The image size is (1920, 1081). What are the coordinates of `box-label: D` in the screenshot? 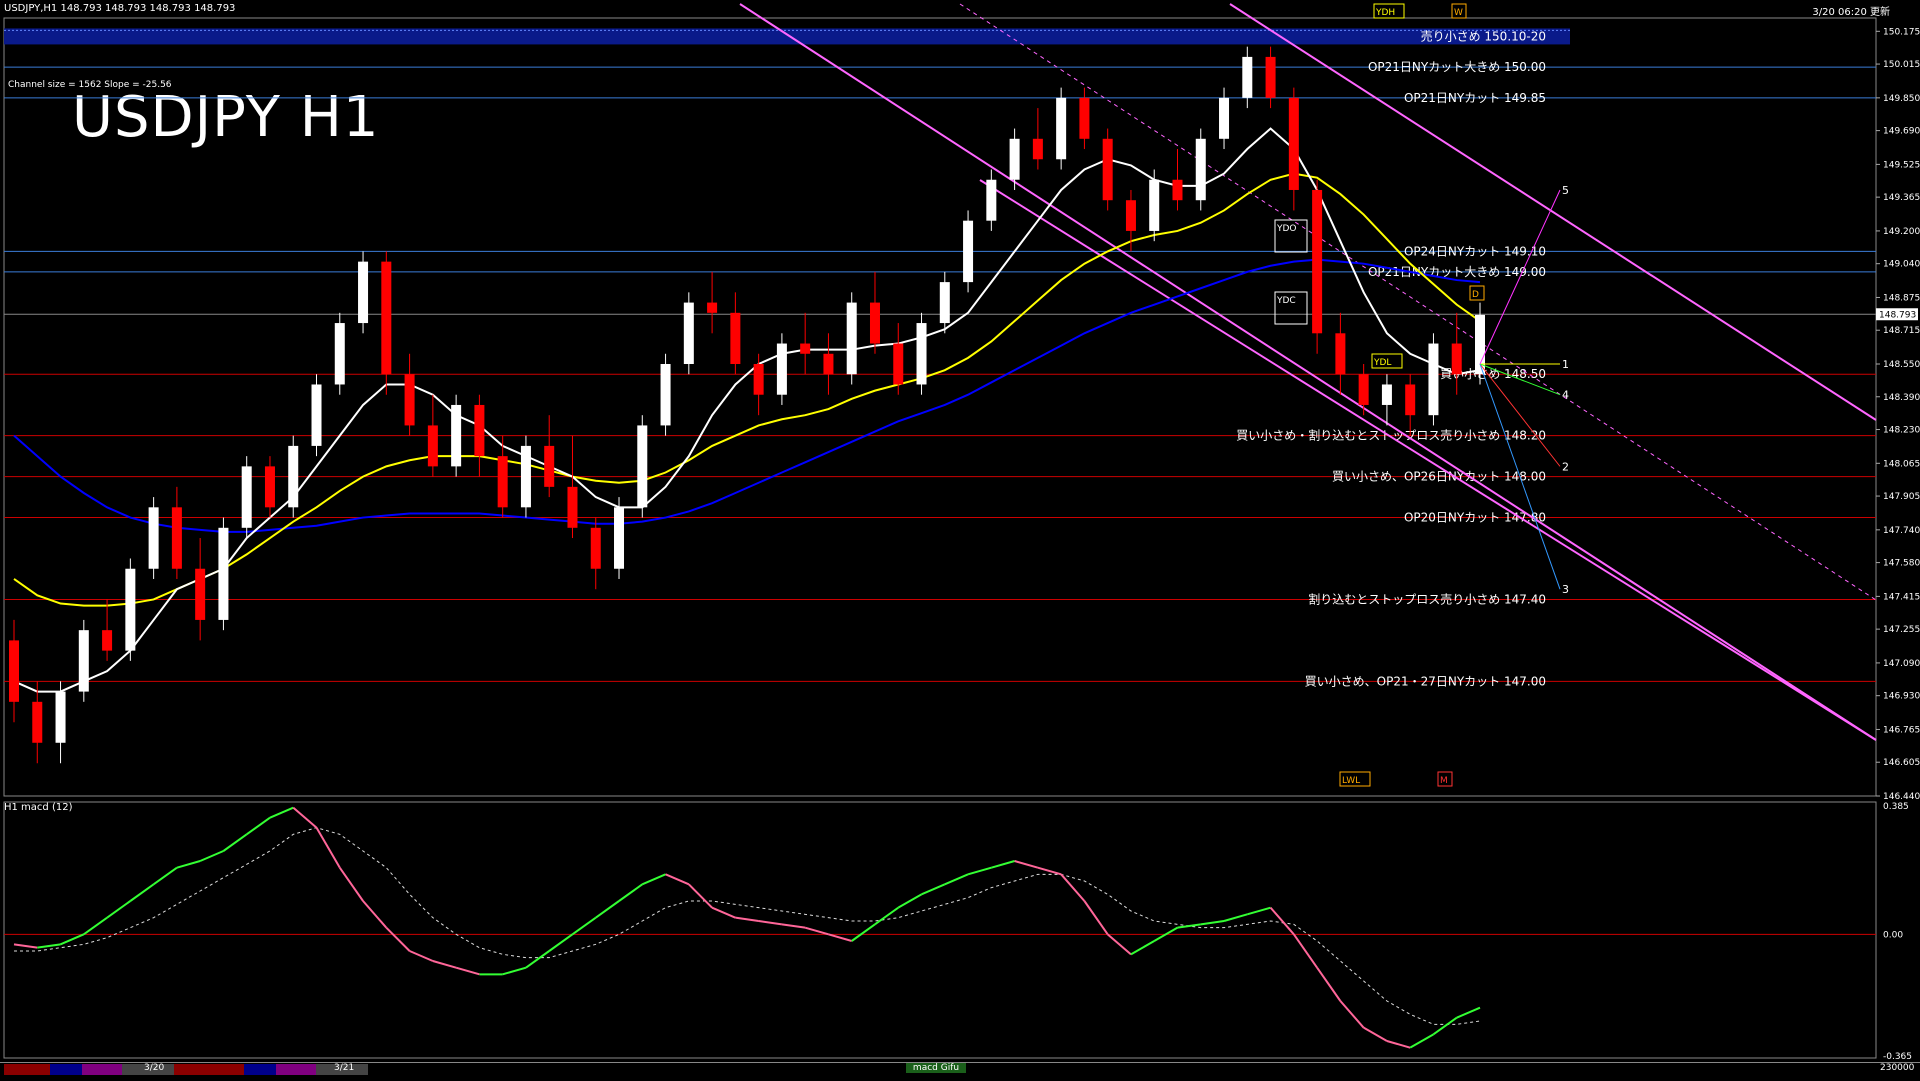 It's located at (1475, 295).